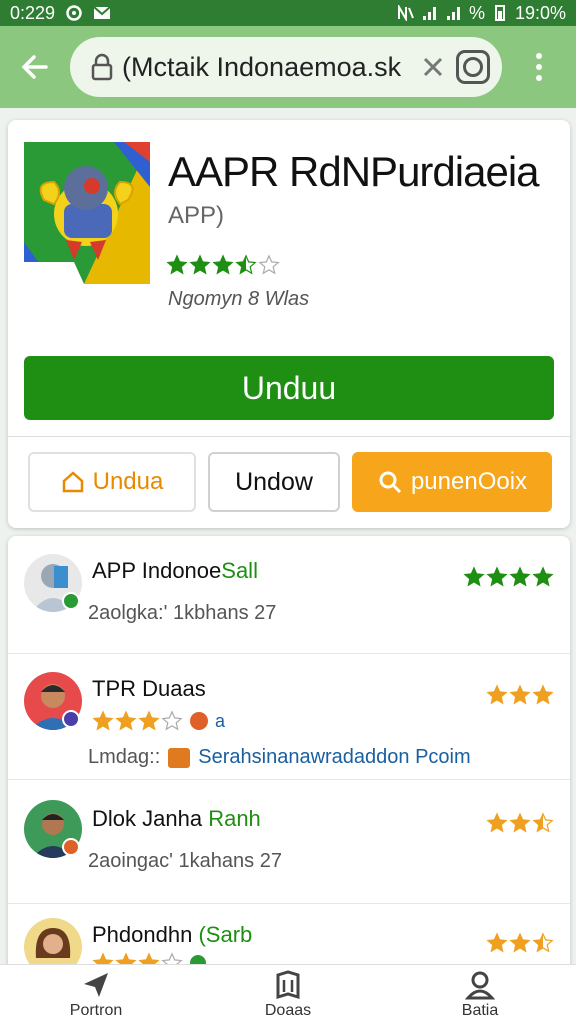 The width and height of the screenshot is (576, 1024). Describe the element at coordinates (175, 570) in the screenshot. I see `reviewer-name: APP IndonoeSall` at that location.